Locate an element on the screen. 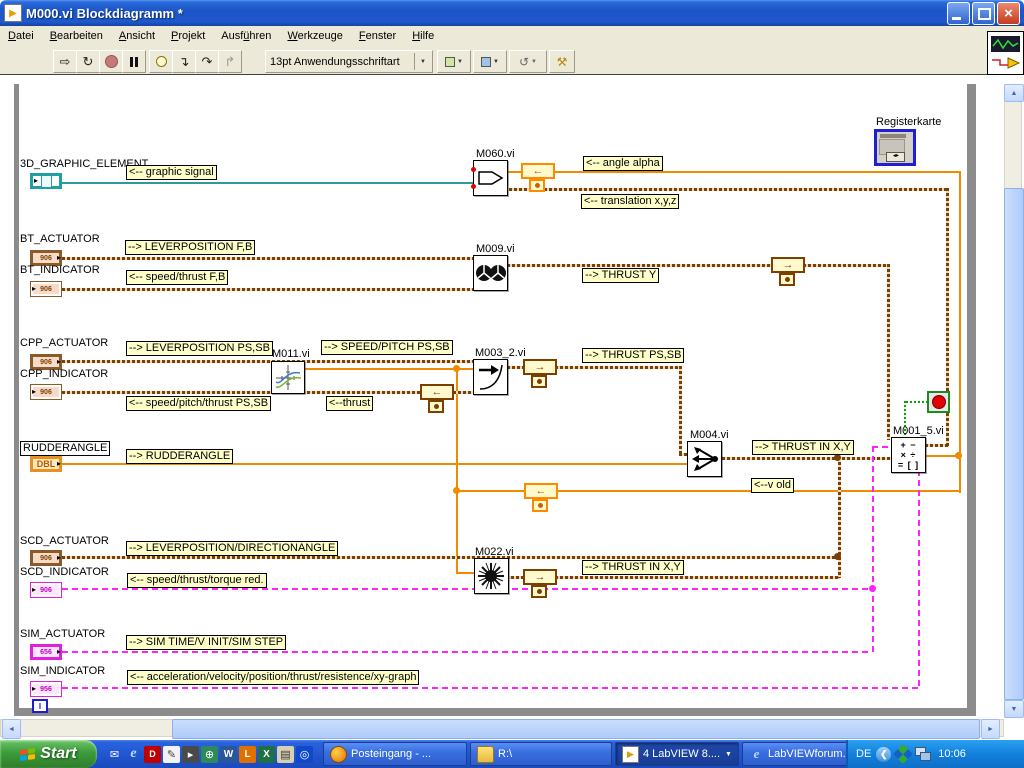  spreadsheet-icon: X is located at coordinates (266, 754).